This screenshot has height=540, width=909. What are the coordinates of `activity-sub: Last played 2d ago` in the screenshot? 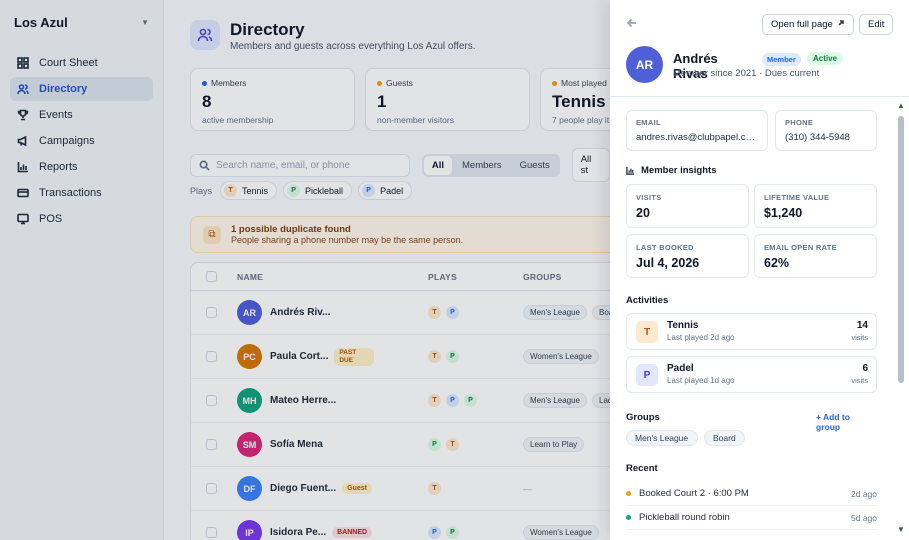 It's located at (701, 337).